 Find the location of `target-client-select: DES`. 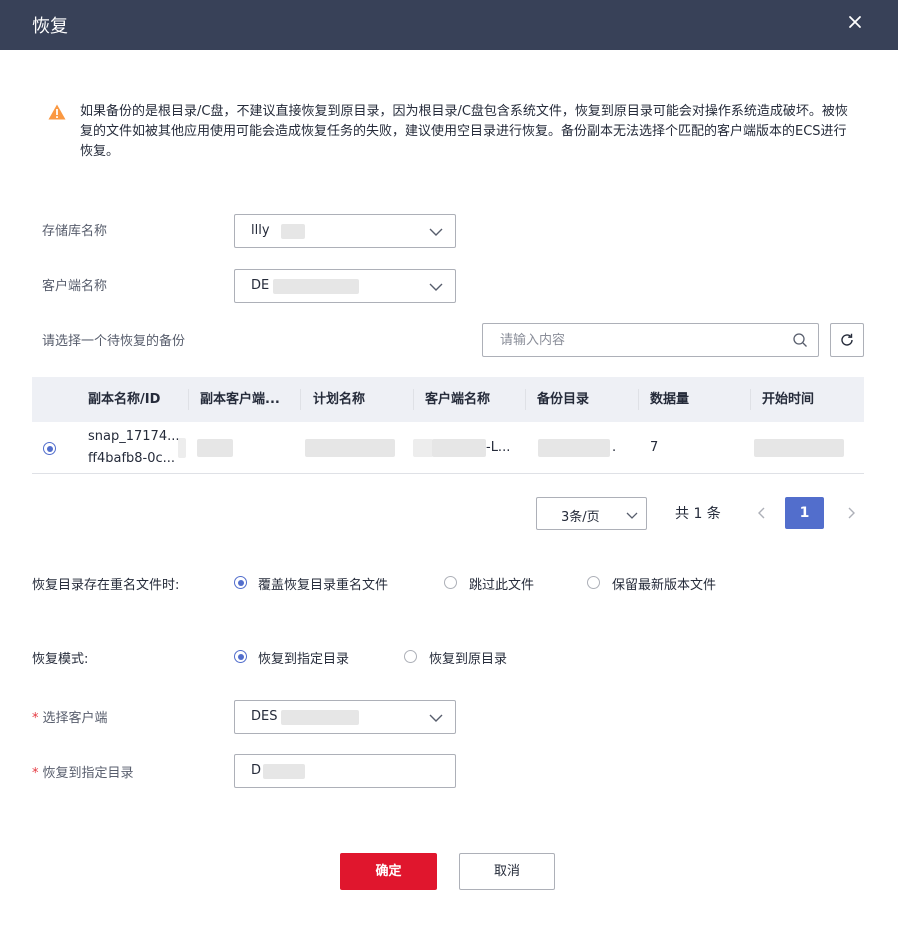

target-client-select: DES is located at coordinates (345, 717).